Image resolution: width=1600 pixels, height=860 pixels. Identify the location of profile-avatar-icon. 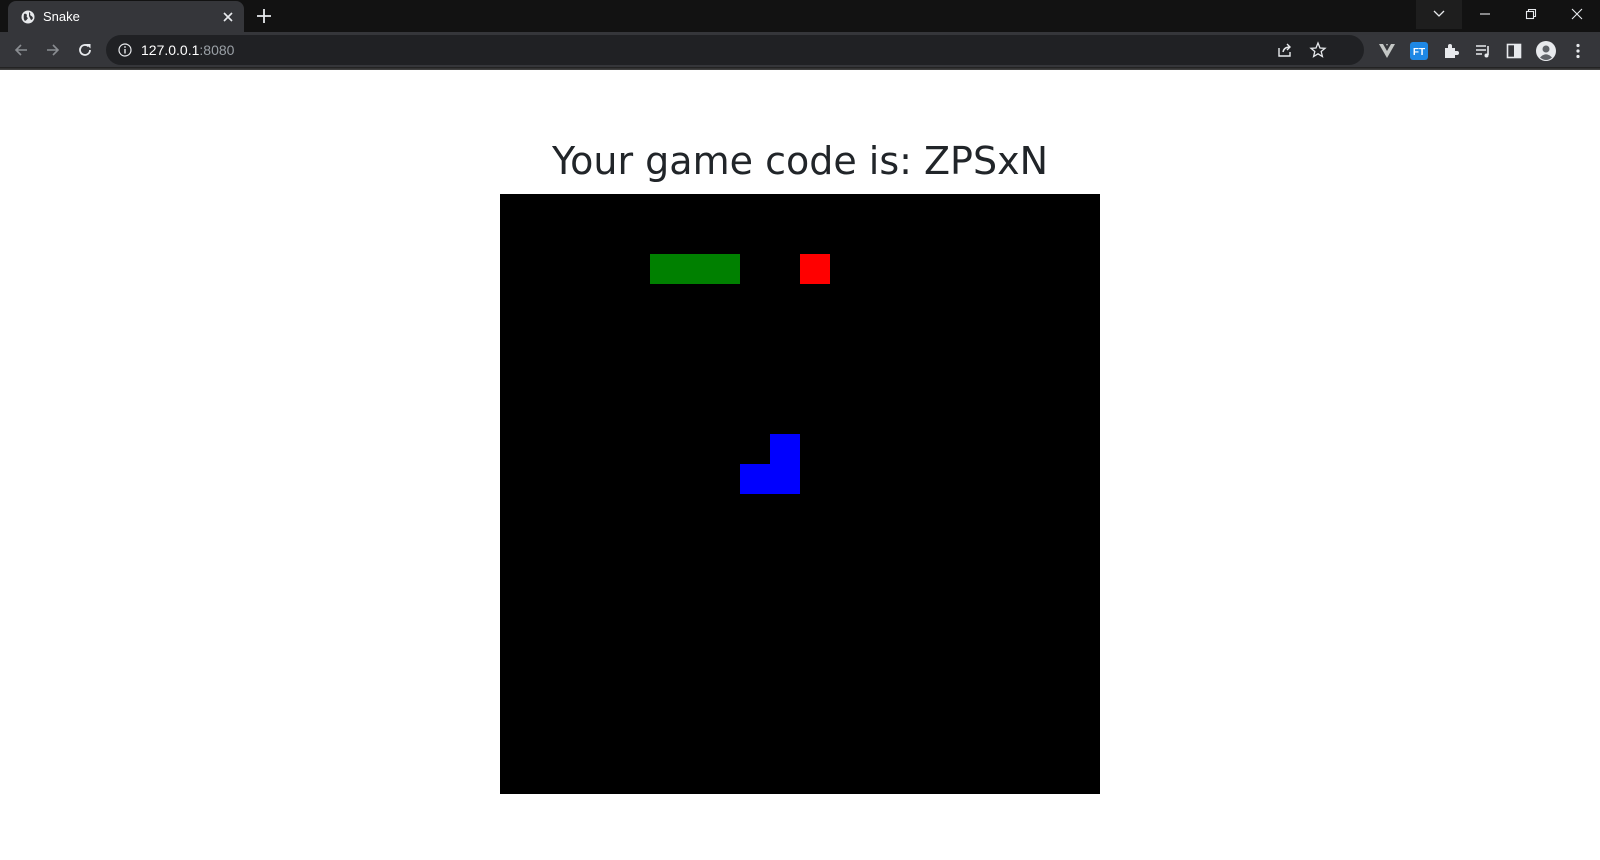
(1546, 51).